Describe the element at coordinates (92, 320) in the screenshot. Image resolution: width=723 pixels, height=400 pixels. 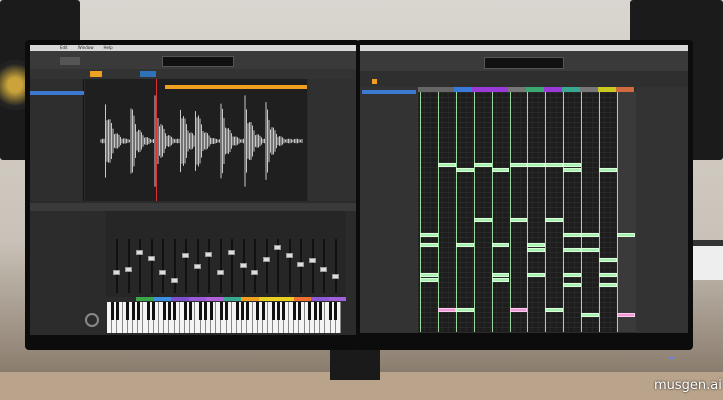
I see `pan-knob` at that location.